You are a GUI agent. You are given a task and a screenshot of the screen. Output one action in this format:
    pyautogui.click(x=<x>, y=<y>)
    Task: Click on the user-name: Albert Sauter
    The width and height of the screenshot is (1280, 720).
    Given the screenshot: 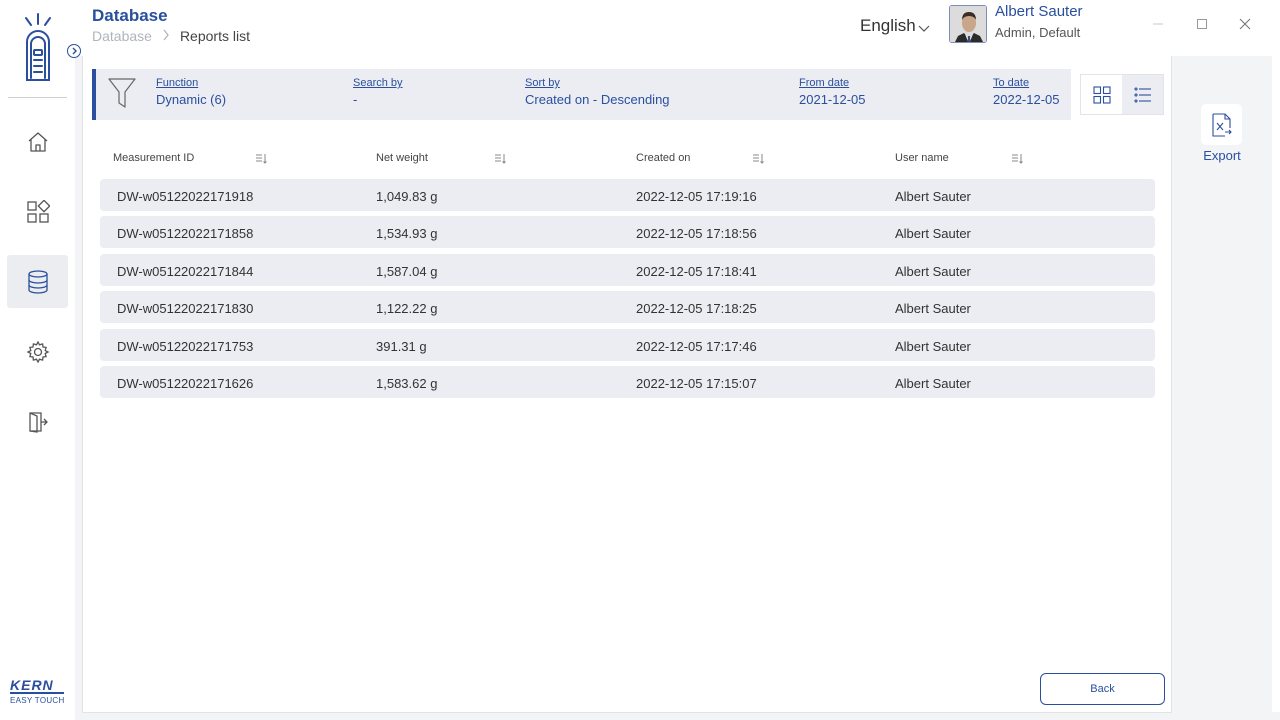 What is the action you would take?
    pyautogui.click(x=1039, y=11)
    